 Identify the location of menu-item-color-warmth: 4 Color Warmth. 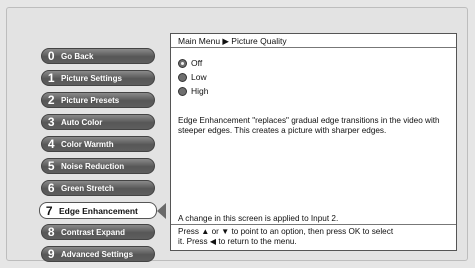
(98, 144).